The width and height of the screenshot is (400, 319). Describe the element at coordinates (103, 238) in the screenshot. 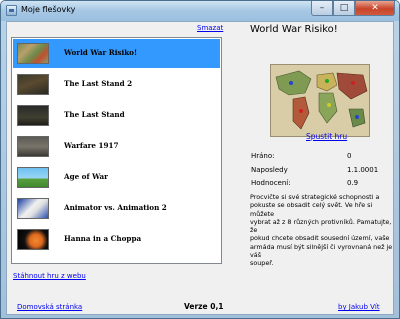

I see `list-item-label: Hanna in a Choppa` at that location.